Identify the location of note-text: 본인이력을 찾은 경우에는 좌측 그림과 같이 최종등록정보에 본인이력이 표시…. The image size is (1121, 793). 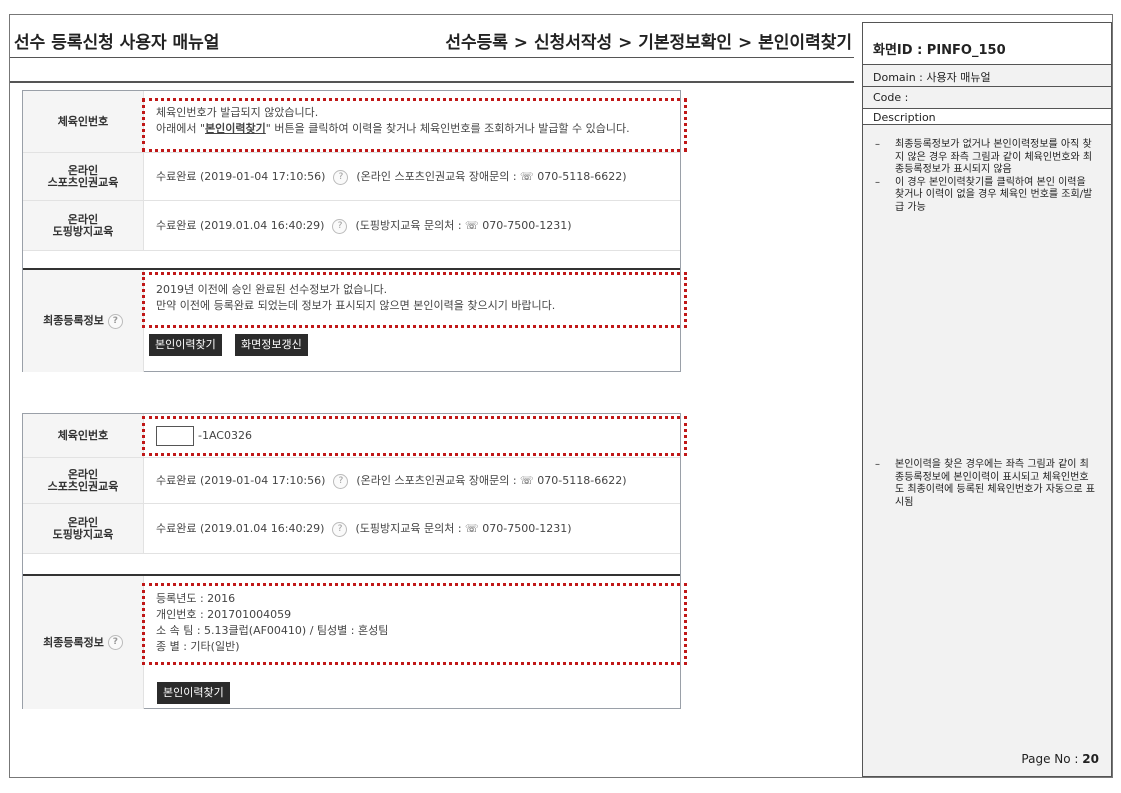
(995, 483).